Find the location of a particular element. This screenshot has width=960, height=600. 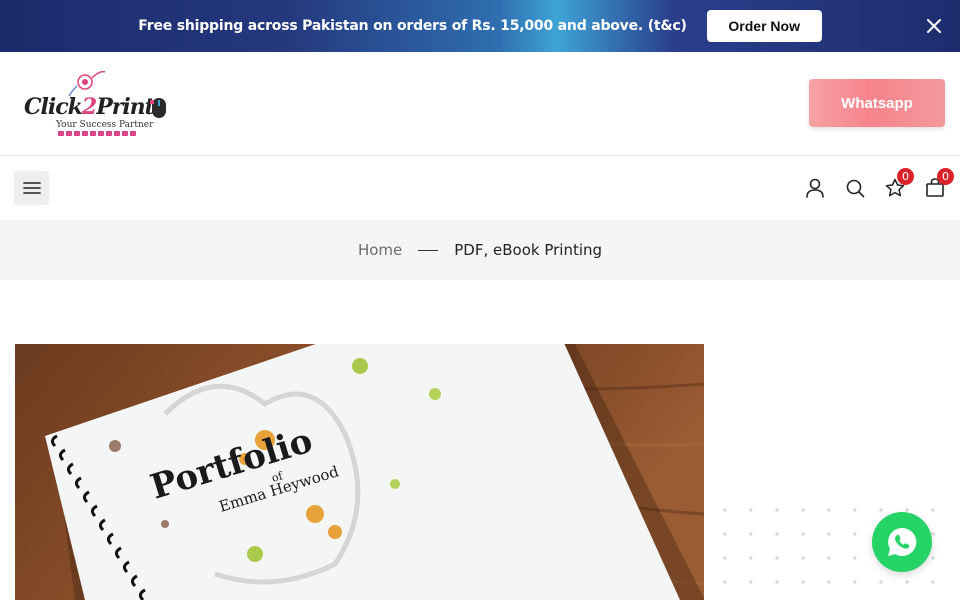

wishlist-count-badge: 0 is located at coordinates (905, 176).